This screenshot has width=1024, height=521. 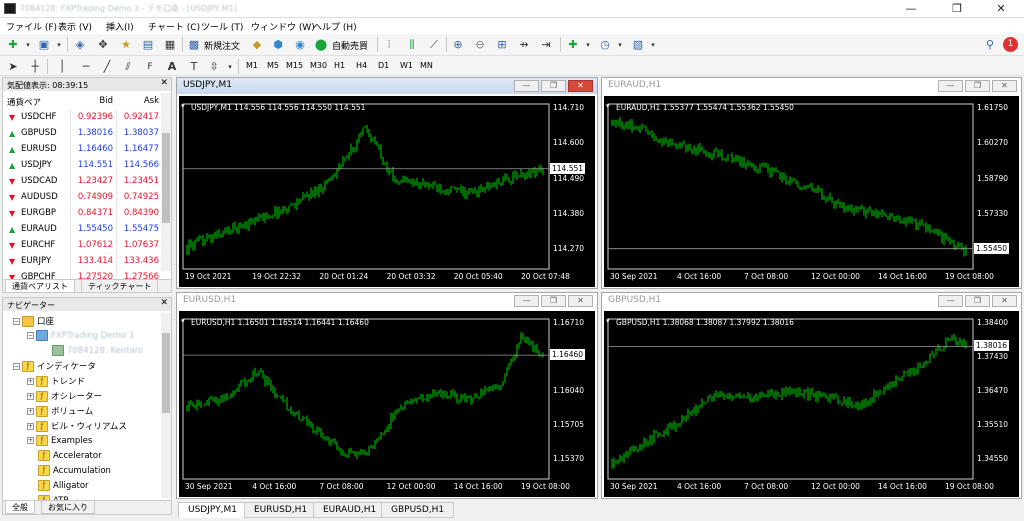 I want to click on menu-window: ウィンドウ (W), so click(x=283, y=26).